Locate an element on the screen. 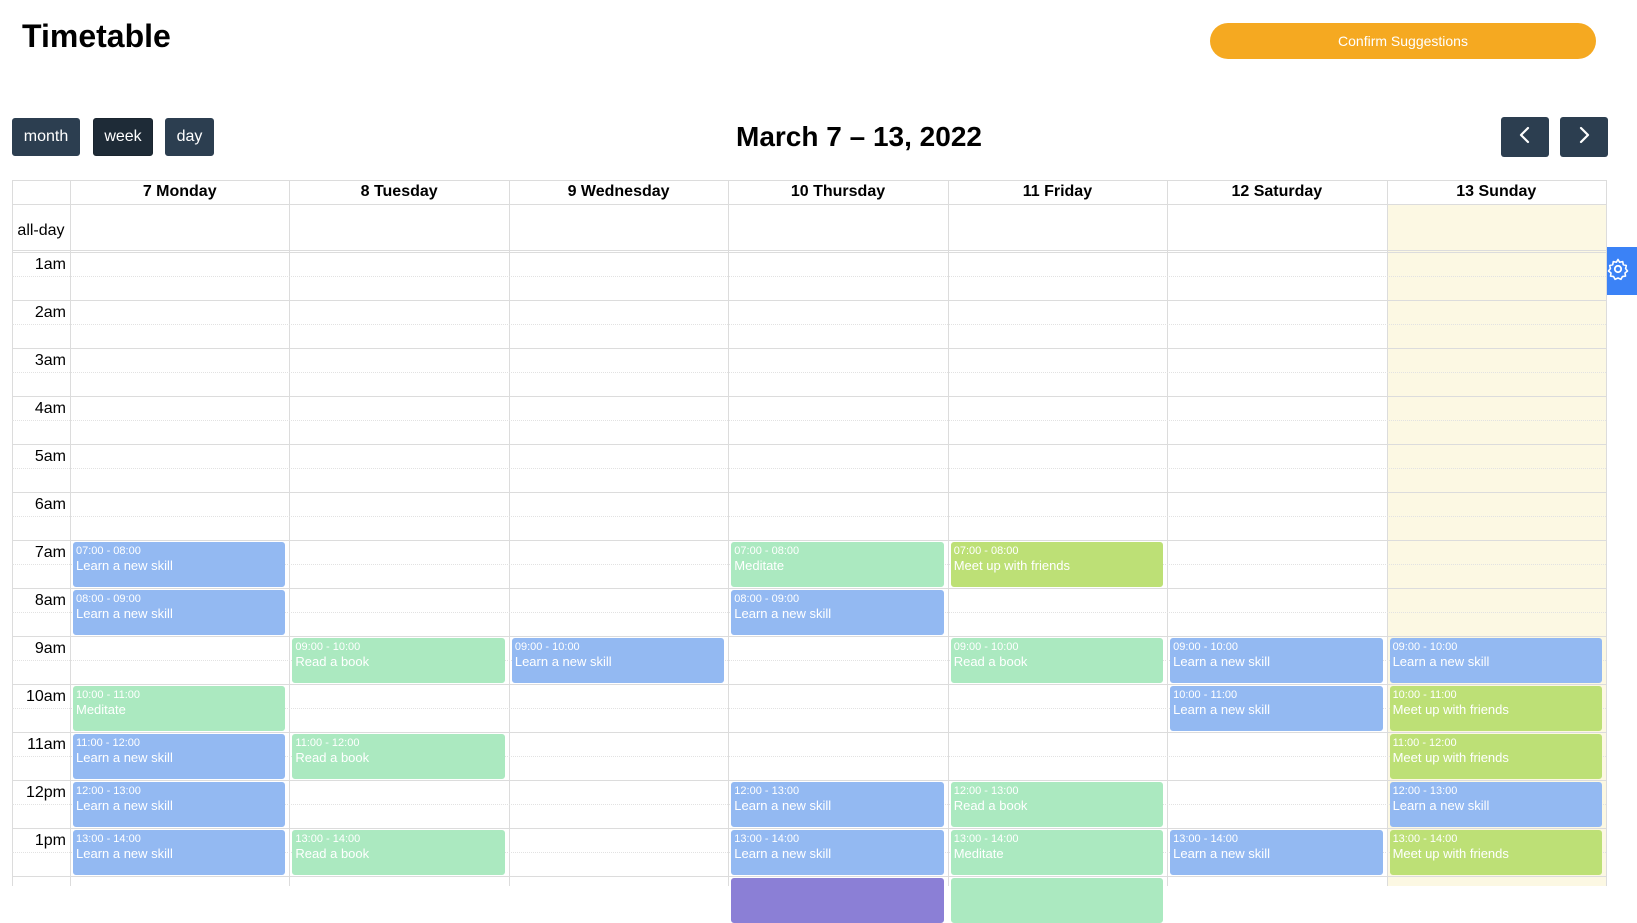 The height and width of the screenshot is (923, 1637). time-label: 7am is located at coordinates (50, 552).